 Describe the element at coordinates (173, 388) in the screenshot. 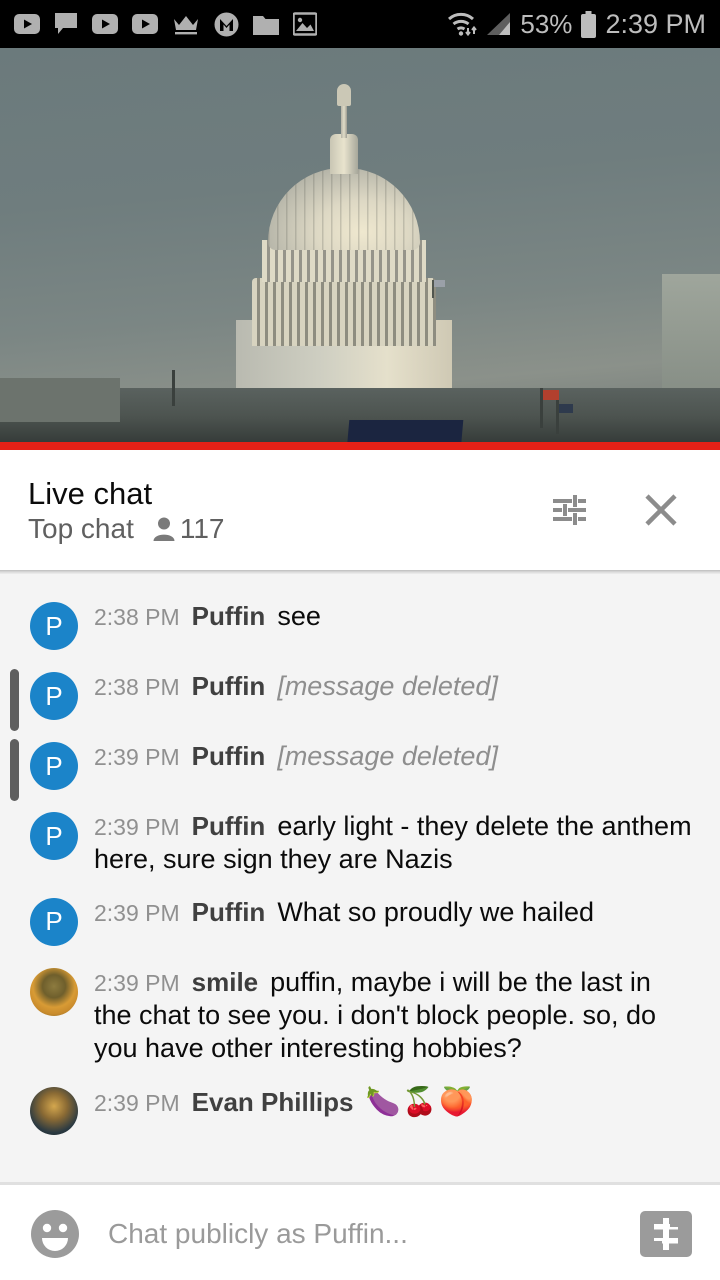

I see `flagpole-left` at that location.